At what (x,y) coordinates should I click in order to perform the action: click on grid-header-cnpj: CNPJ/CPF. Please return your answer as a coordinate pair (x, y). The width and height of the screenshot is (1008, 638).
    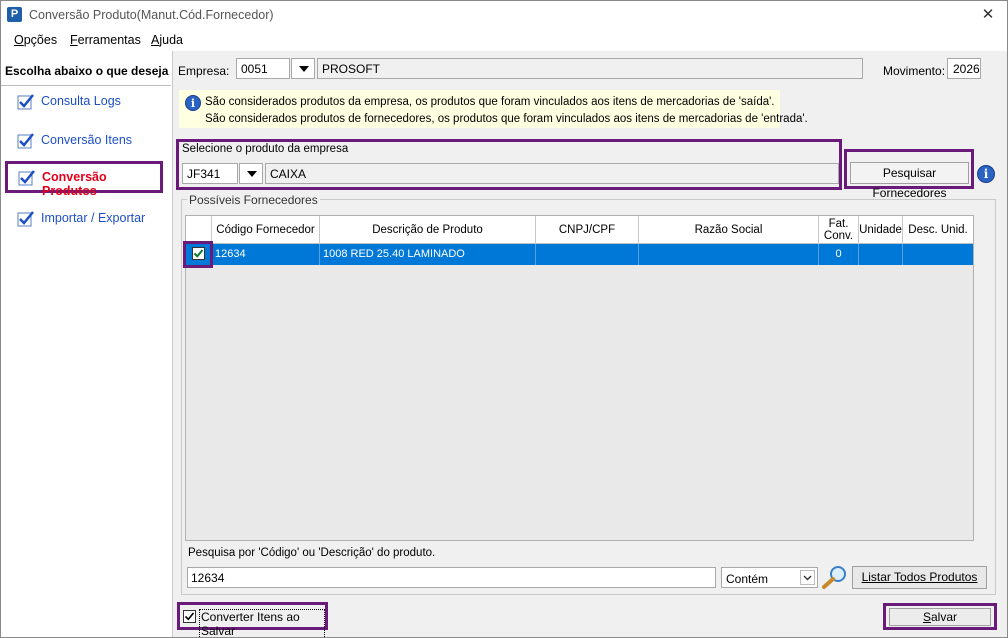
    Looking at the image, I should click on (587, 230).